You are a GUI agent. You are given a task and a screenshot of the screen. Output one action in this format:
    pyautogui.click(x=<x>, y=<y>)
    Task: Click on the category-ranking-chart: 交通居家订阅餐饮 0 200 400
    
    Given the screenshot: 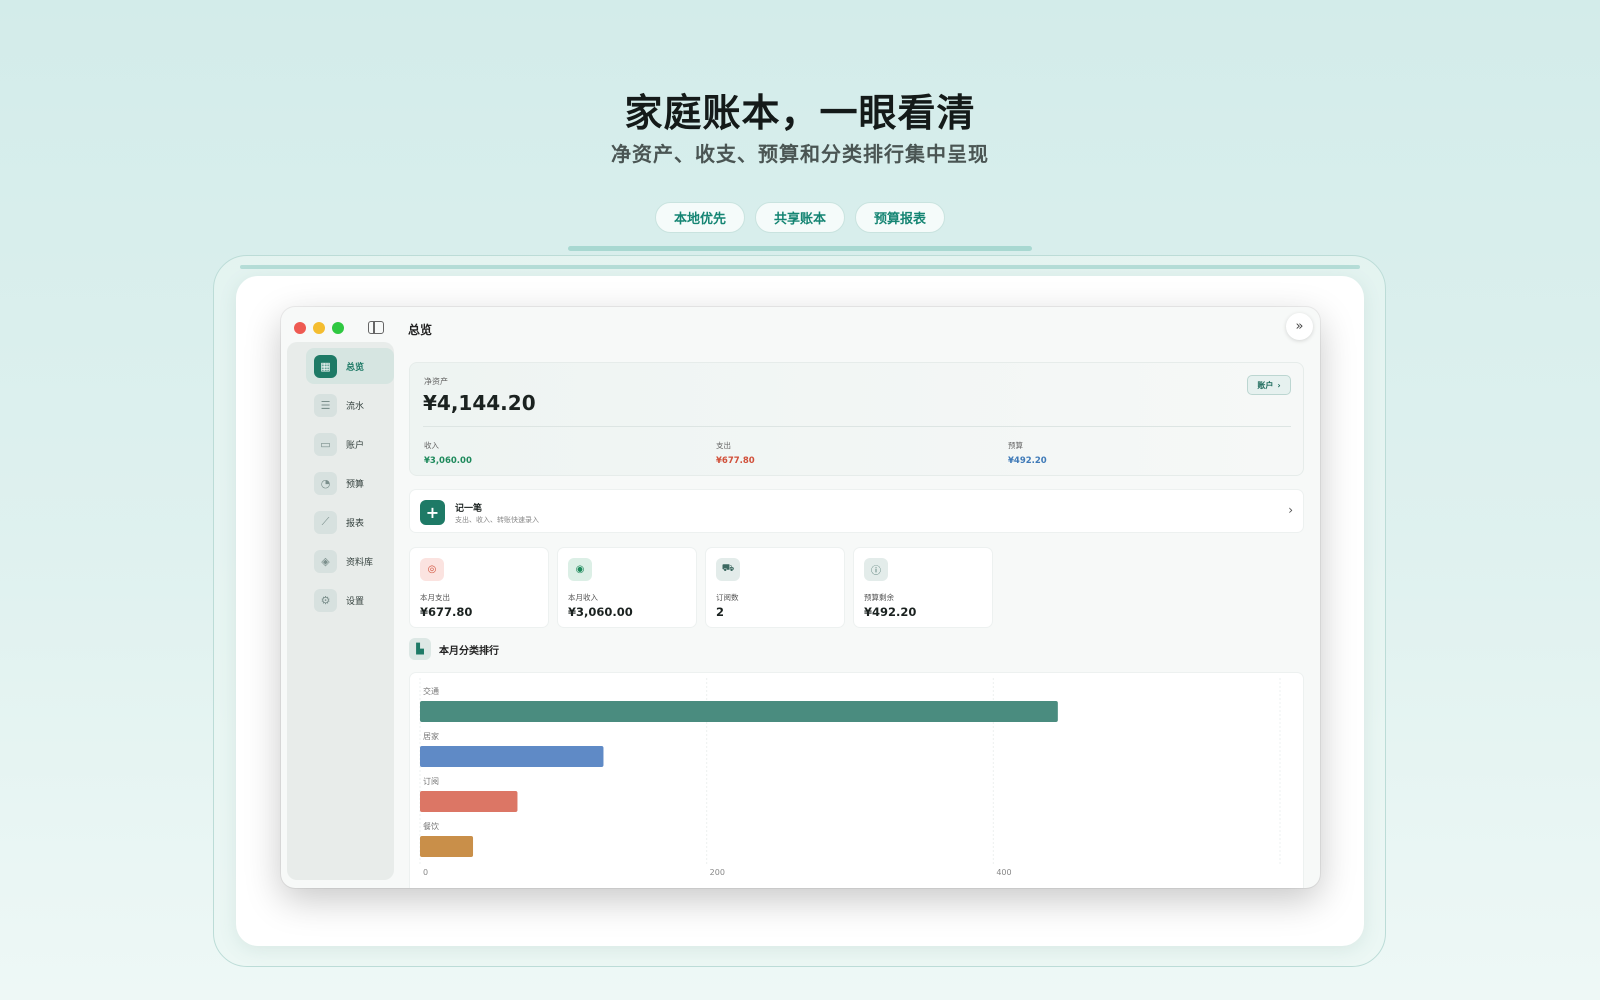 What is the action you would take?
    pyautogui.click(x=856, y=780)
    